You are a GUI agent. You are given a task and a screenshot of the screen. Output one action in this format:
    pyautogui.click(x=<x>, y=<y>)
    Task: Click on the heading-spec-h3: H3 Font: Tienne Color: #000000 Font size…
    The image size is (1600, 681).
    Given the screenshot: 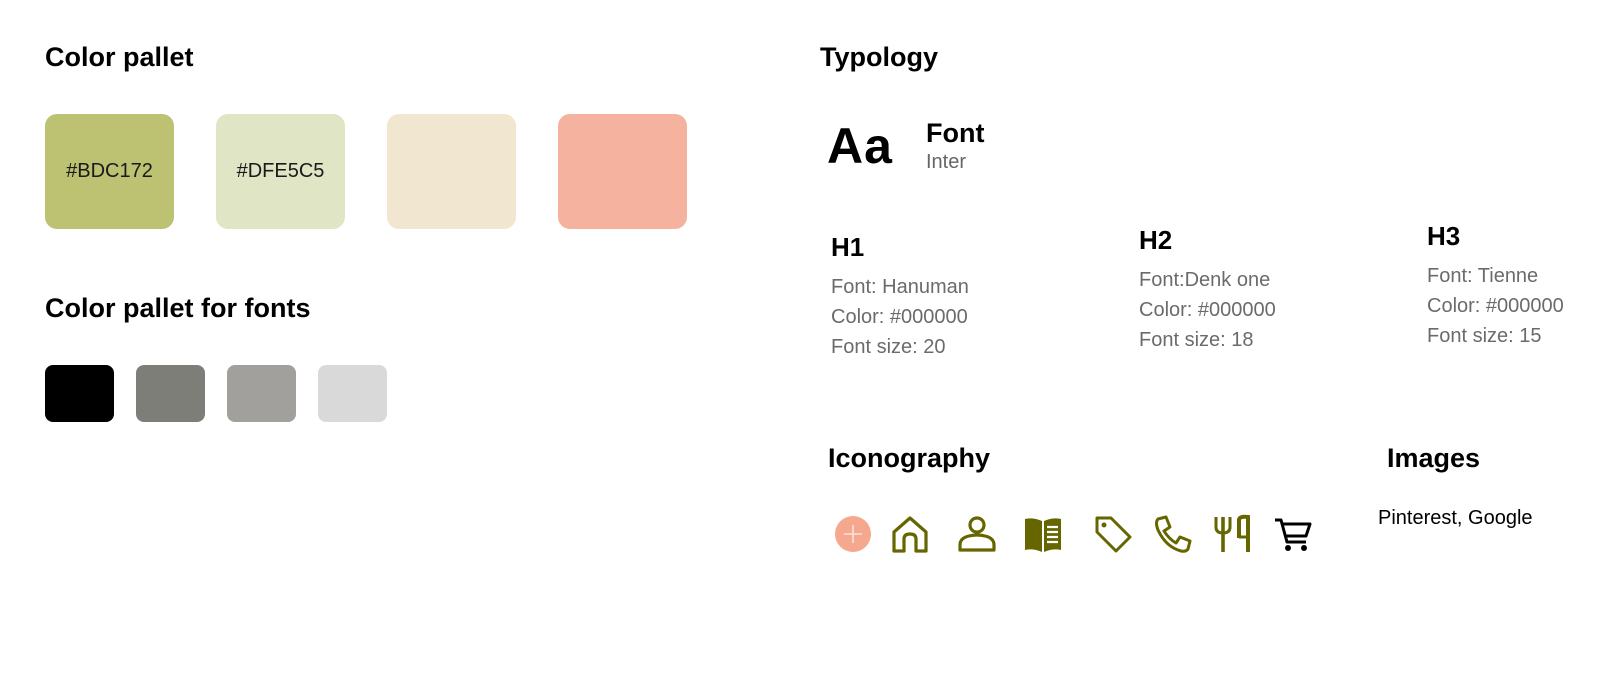 What is the action you would take?
    pyautogui.click(x=1495, y=286)
    